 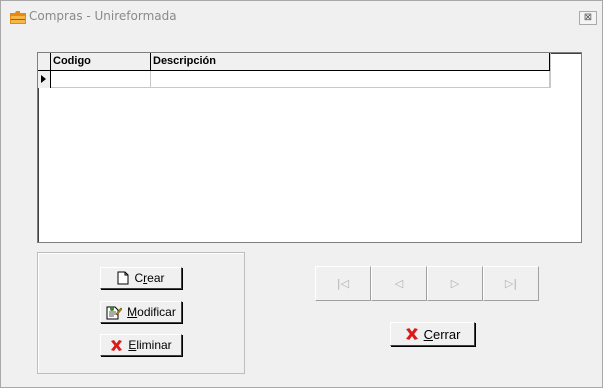 I want to click on grid-header: Codigo Descripción, so click(x=294, y=62).